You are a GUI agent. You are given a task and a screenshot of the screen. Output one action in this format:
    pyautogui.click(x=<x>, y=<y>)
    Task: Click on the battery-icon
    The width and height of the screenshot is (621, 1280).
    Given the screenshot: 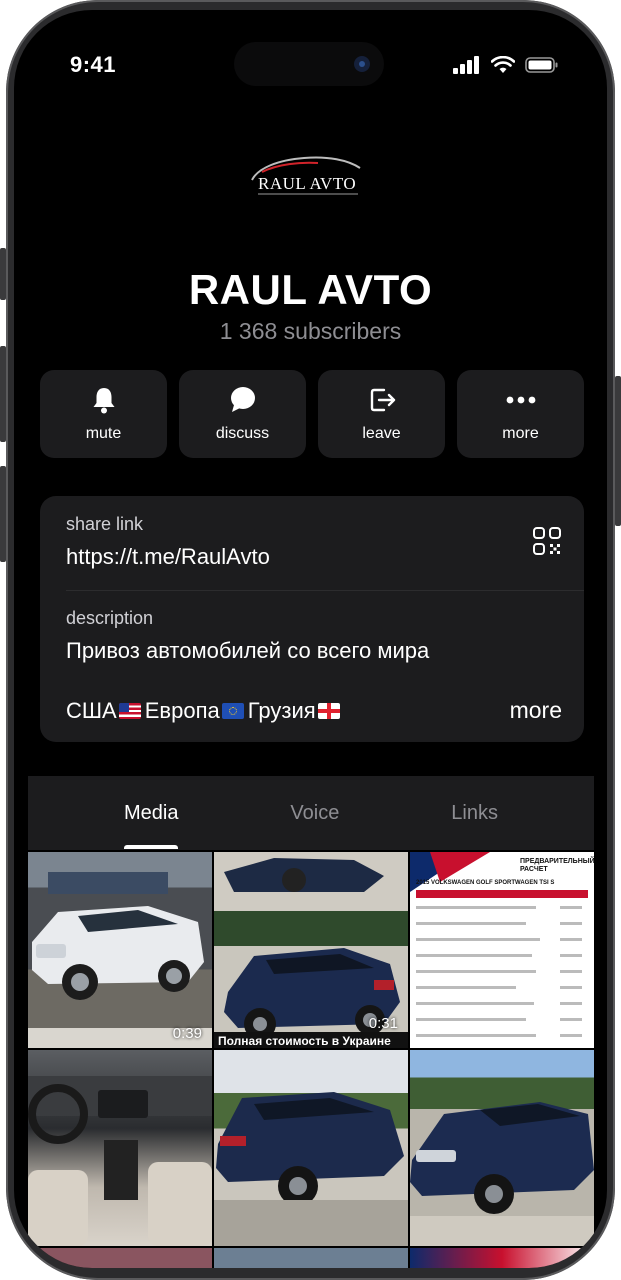 What is the action you would take?
    pyautogui.click(x=541, y=65)
    